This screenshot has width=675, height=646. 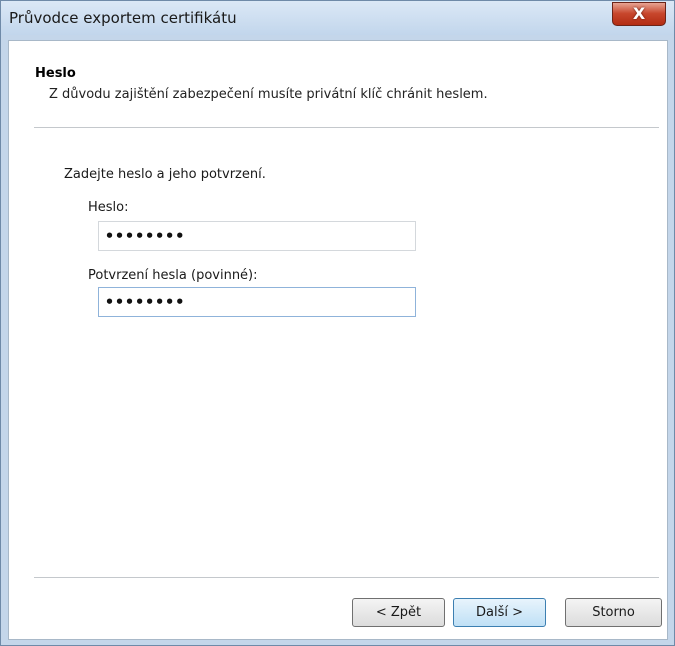 I want to click on confirm-password-label: Potvrzení hesla (povinné):, so click(x=173, y=275).